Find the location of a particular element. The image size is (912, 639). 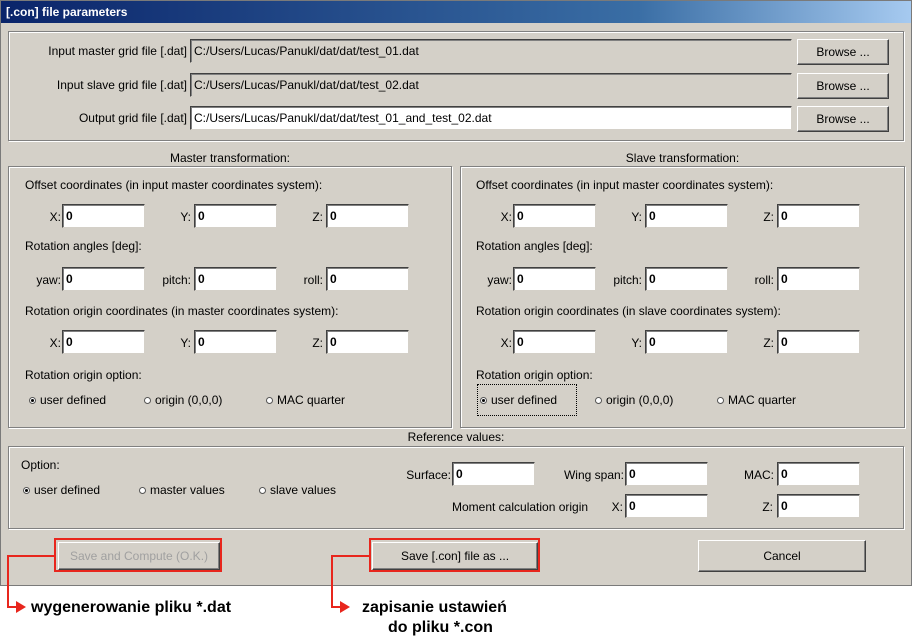

master-origin-y-label: Y: is located at coordinates (185, 343).